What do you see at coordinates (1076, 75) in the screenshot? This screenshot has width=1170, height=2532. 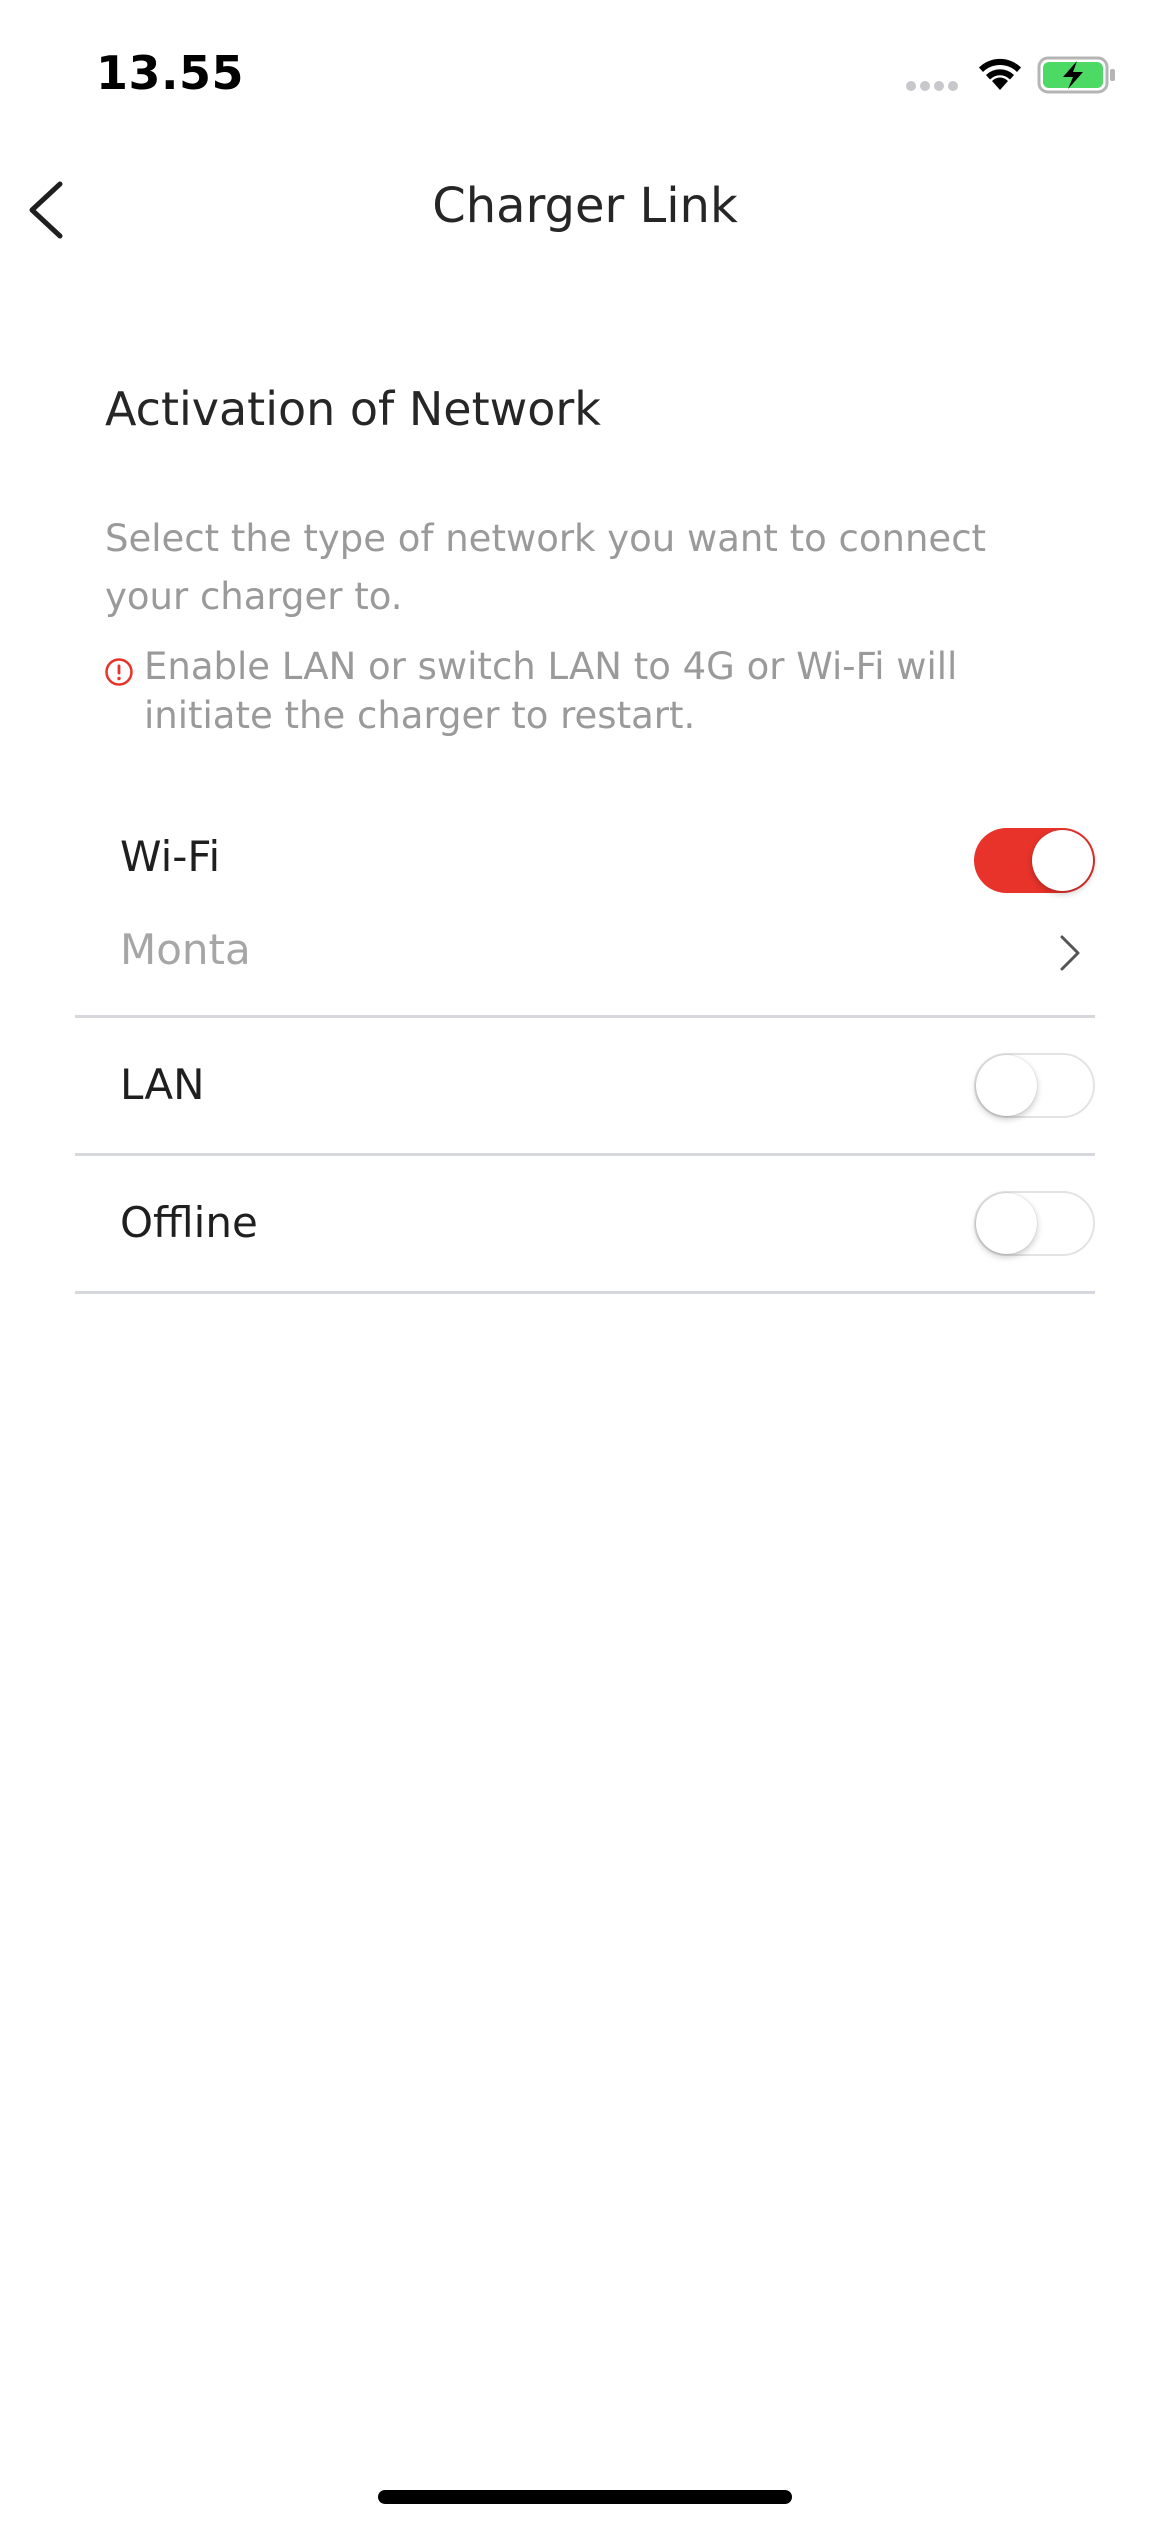 I see `battery-charging-icon` at bounding box center [1076, 75].